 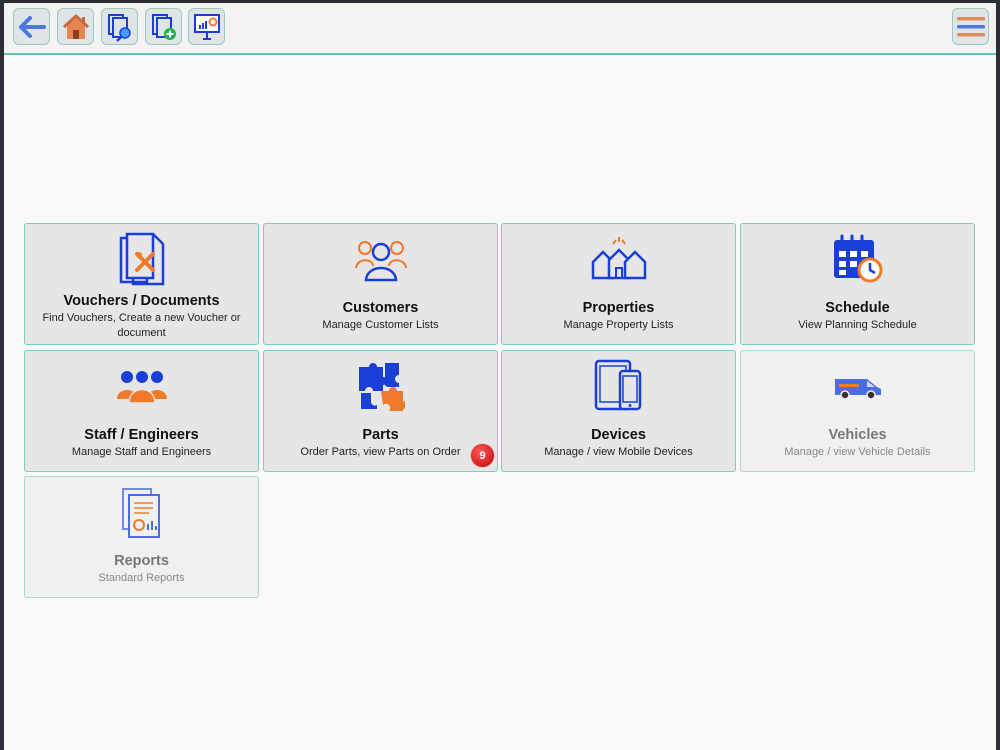 What do you see at coordinates (141, 561) in the screenshot?
I see `tile-title: Reports` at bounding box center [141, 561].